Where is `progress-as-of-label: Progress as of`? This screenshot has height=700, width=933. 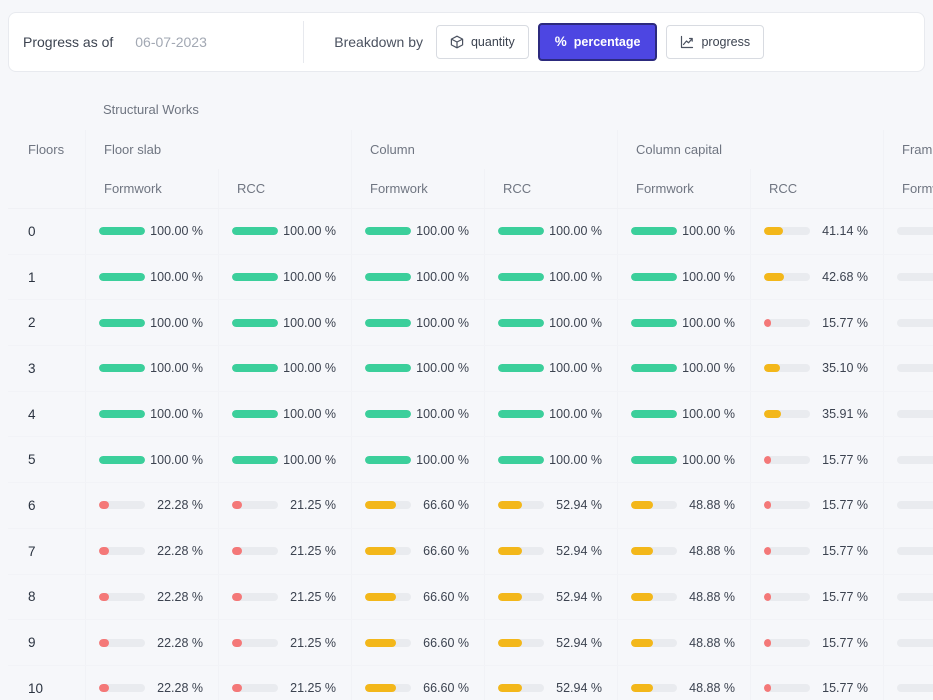
progress-as-of-label: Progress as of is located at coordinates (68, 42).